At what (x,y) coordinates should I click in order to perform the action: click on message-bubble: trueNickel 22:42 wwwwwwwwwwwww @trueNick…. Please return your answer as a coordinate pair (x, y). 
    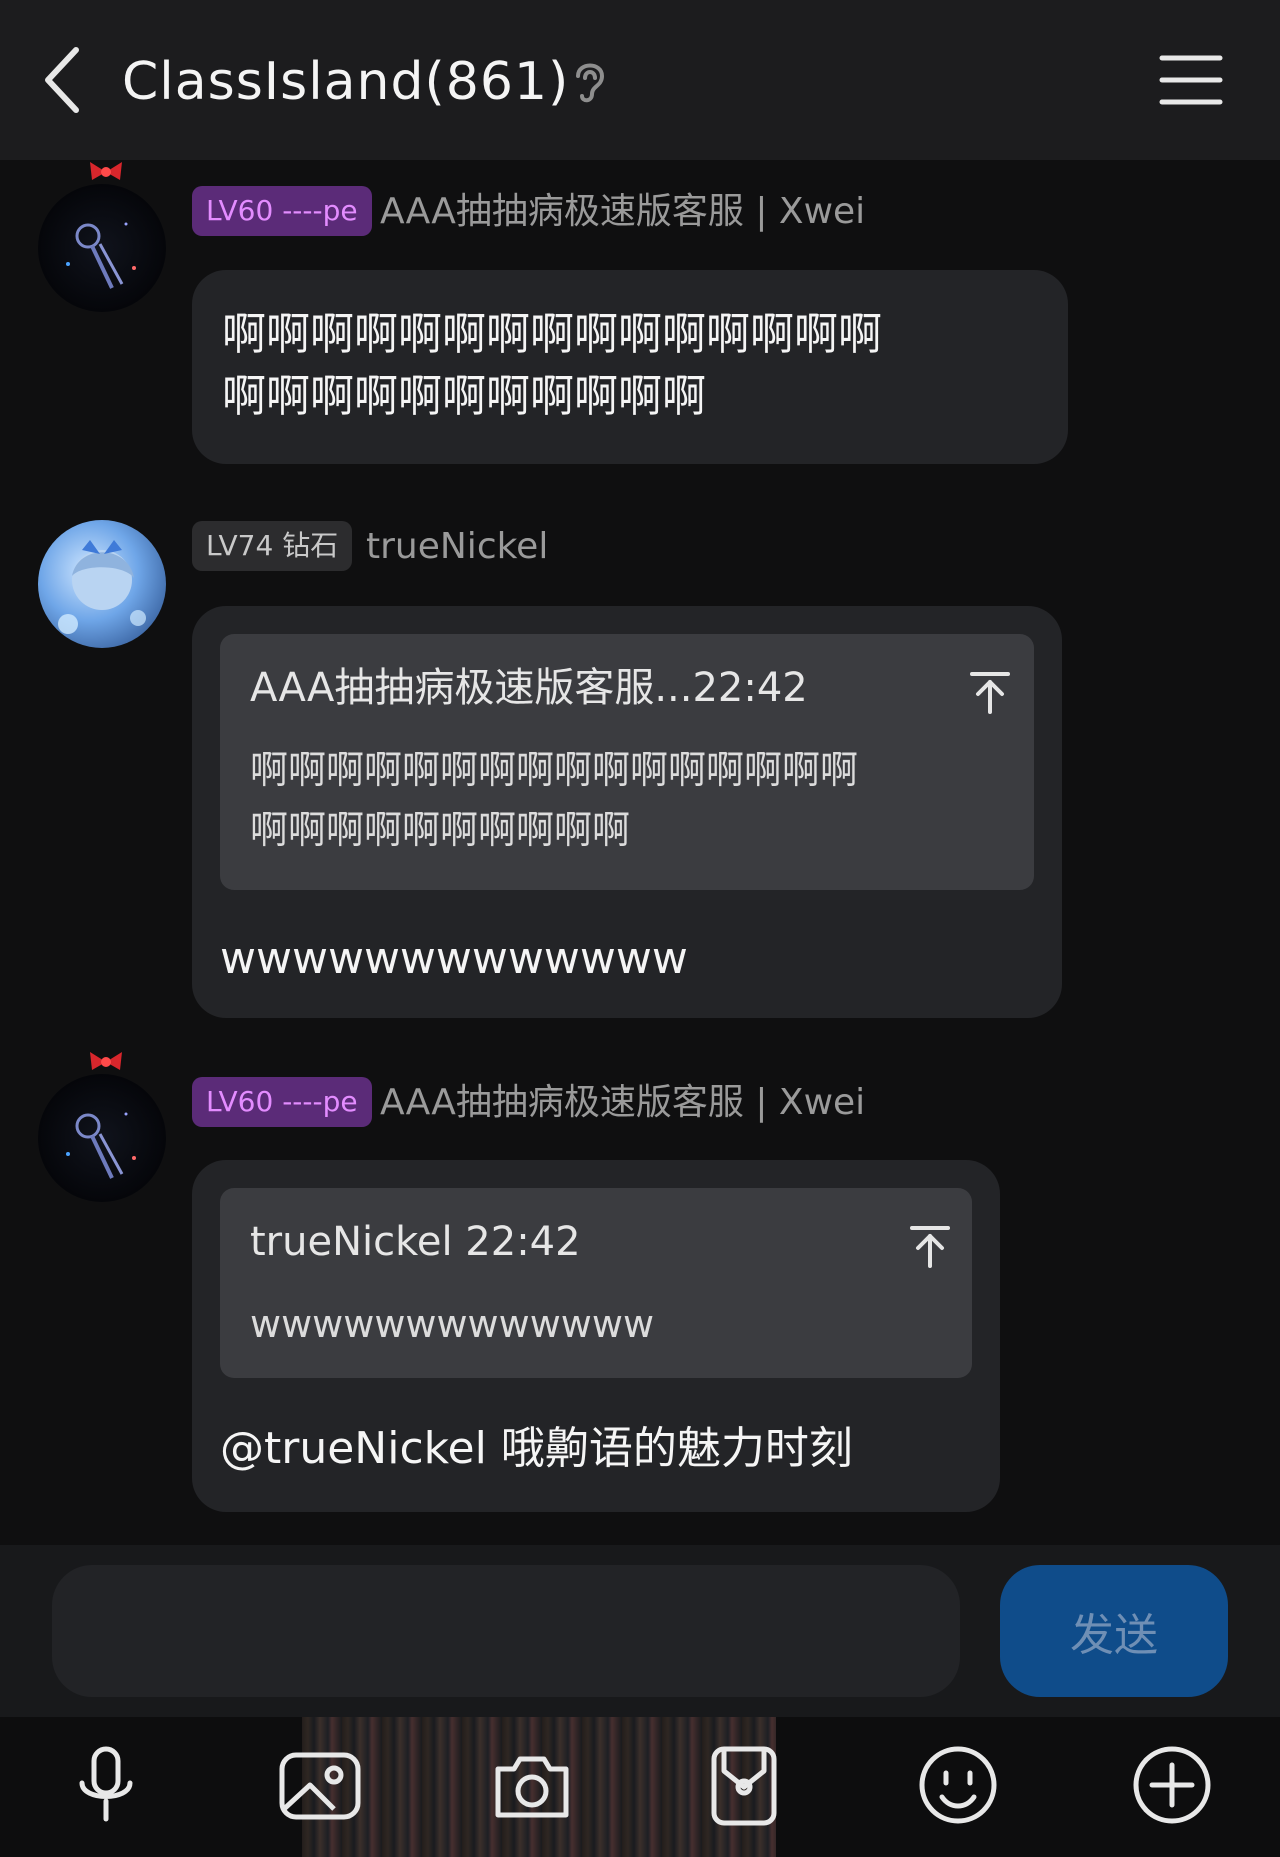
    Looking at the image, I should click on (596, 1336).